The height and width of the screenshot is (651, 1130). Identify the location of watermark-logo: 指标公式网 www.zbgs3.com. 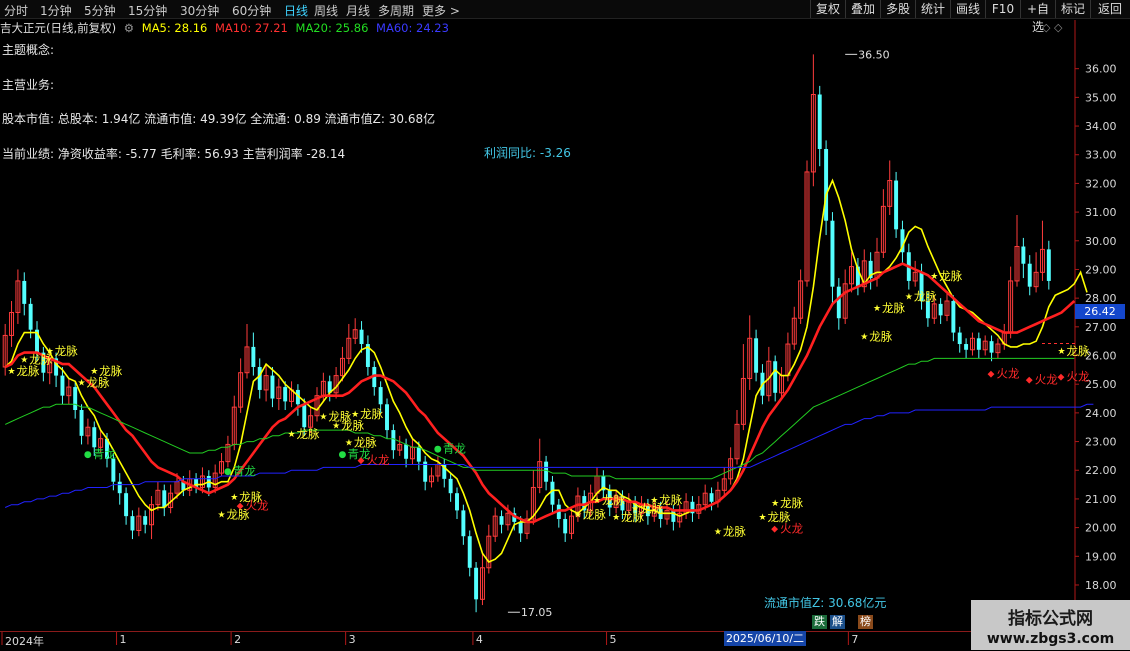
(1050, 625).